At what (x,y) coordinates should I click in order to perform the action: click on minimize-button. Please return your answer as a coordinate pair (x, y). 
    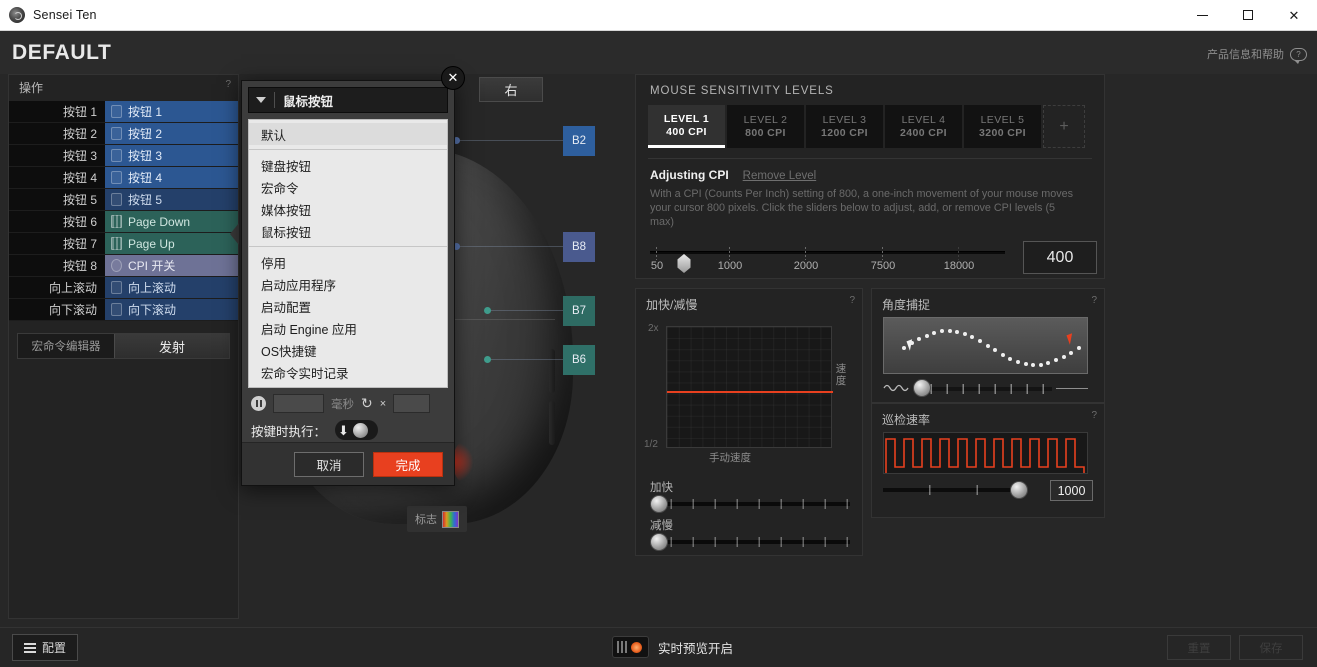
    Looking at the image, I should click on (1202, 15).